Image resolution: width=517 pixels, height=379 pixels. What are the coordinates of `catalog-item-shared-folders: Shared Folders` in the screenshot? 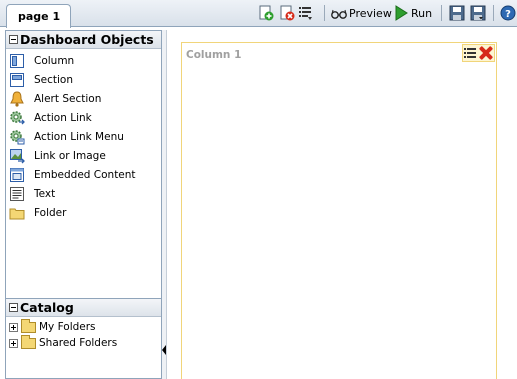 It's located at (83, 342).